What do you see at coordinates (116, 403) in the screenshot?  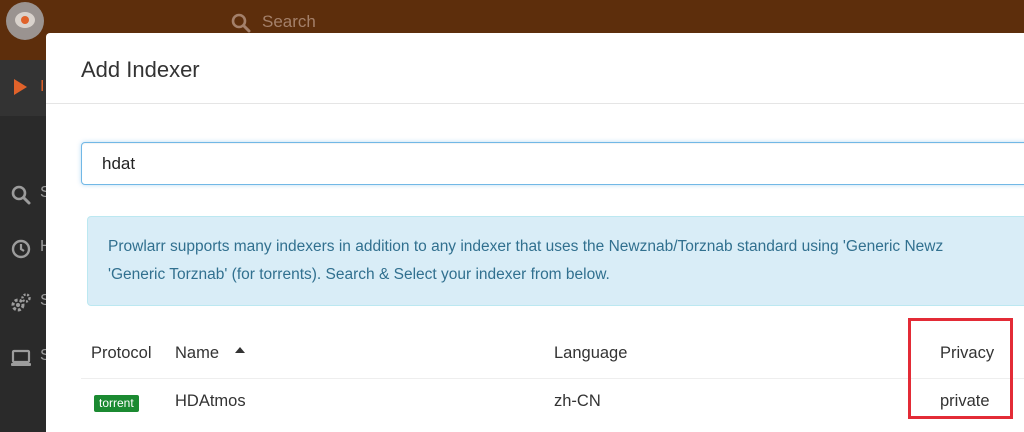 I see `protocol-badge: torrent` at bounding box center [116, 403].